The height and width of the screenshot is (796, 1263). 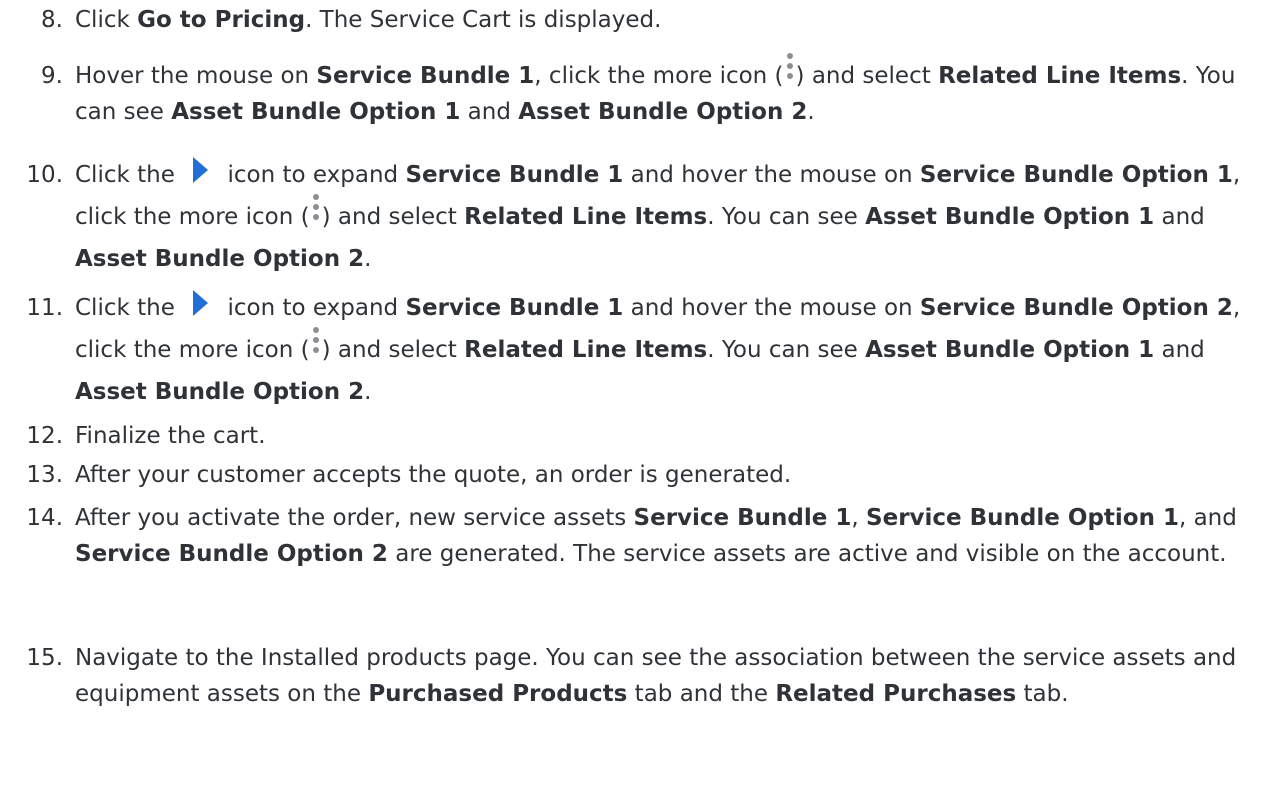 I want to click on step-number: 15., so click(x=44, y=658).